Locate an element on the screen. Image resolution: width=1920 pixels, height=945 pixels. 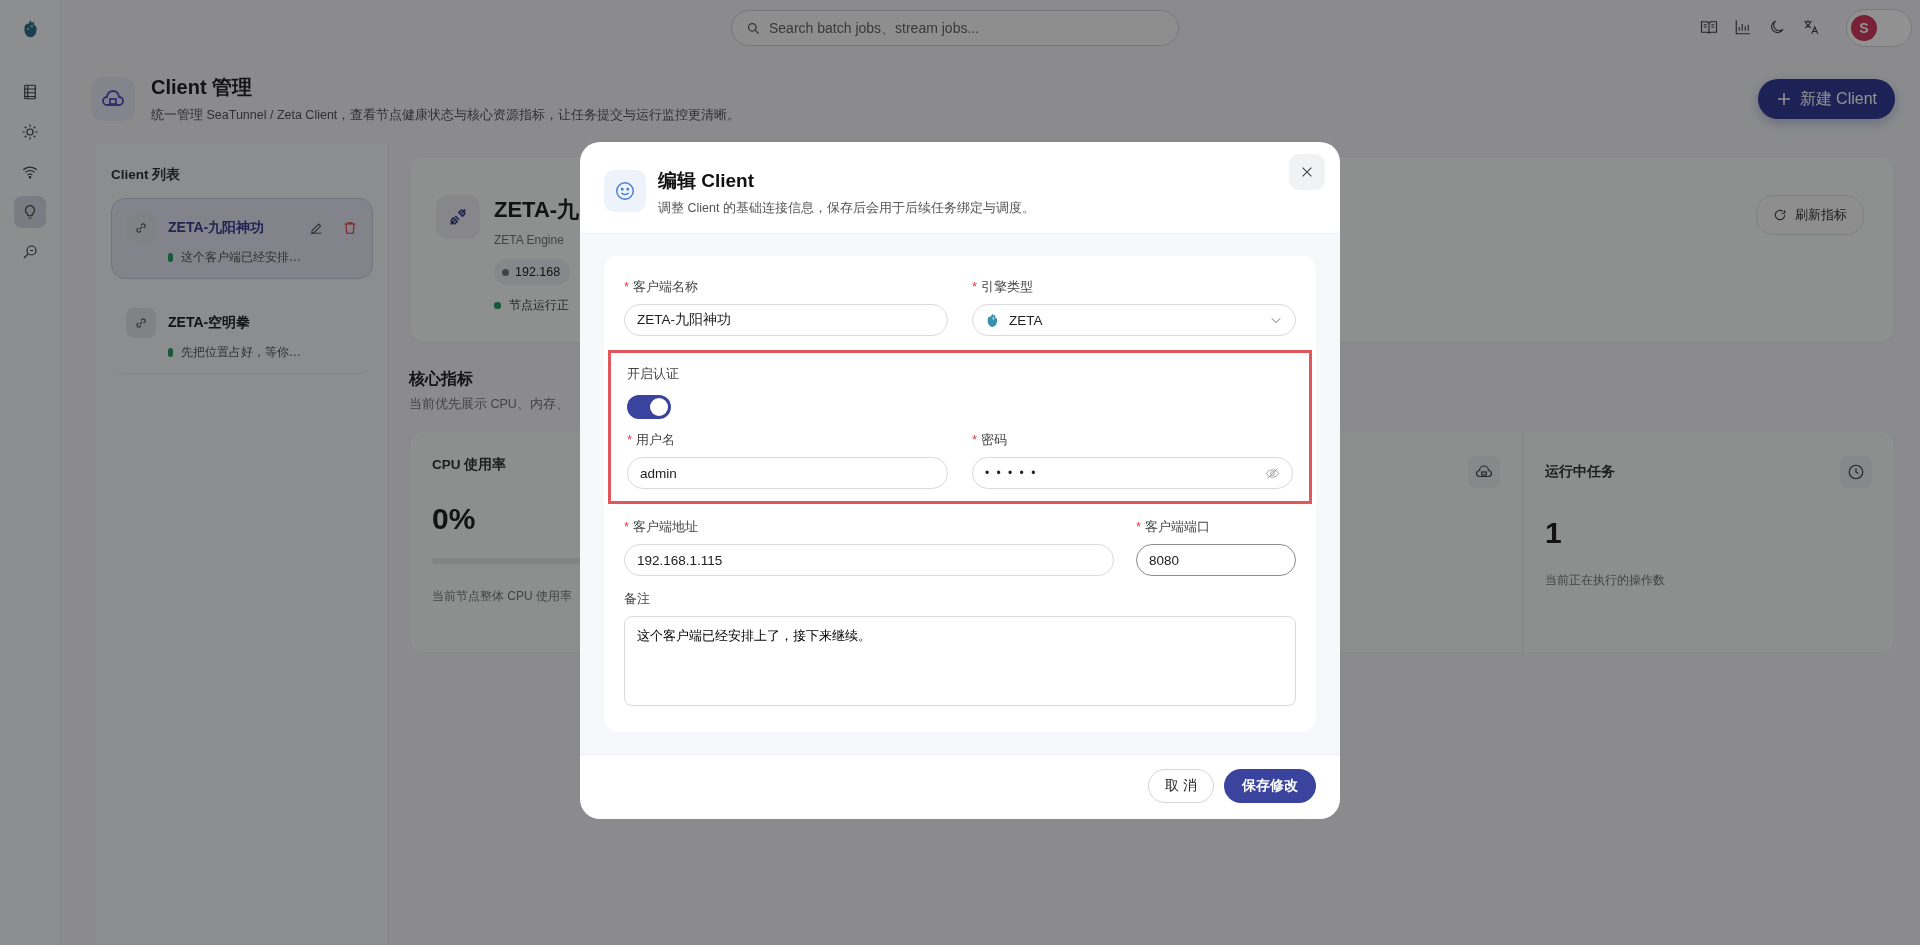
page-title: Client 管理 is located at coordinates (202, 87).